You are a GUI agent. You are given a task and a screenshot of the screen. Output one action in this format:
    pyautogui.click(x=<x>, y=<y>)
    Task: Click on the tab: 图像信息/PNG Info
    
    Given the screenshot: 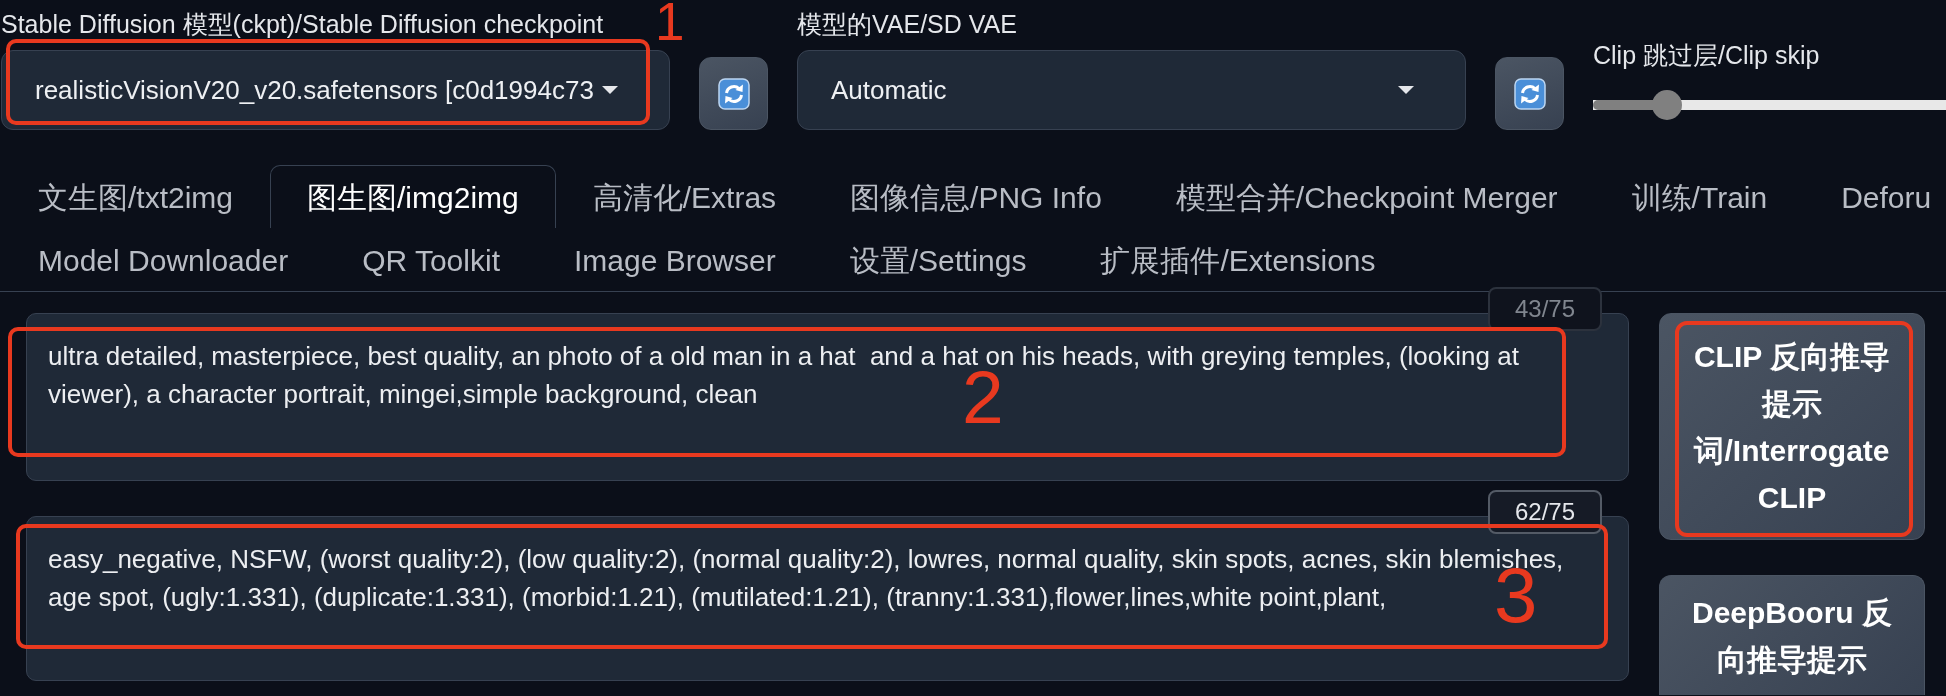 What is the action you would take?
    pyautogui.click(x=976, y=196)
    